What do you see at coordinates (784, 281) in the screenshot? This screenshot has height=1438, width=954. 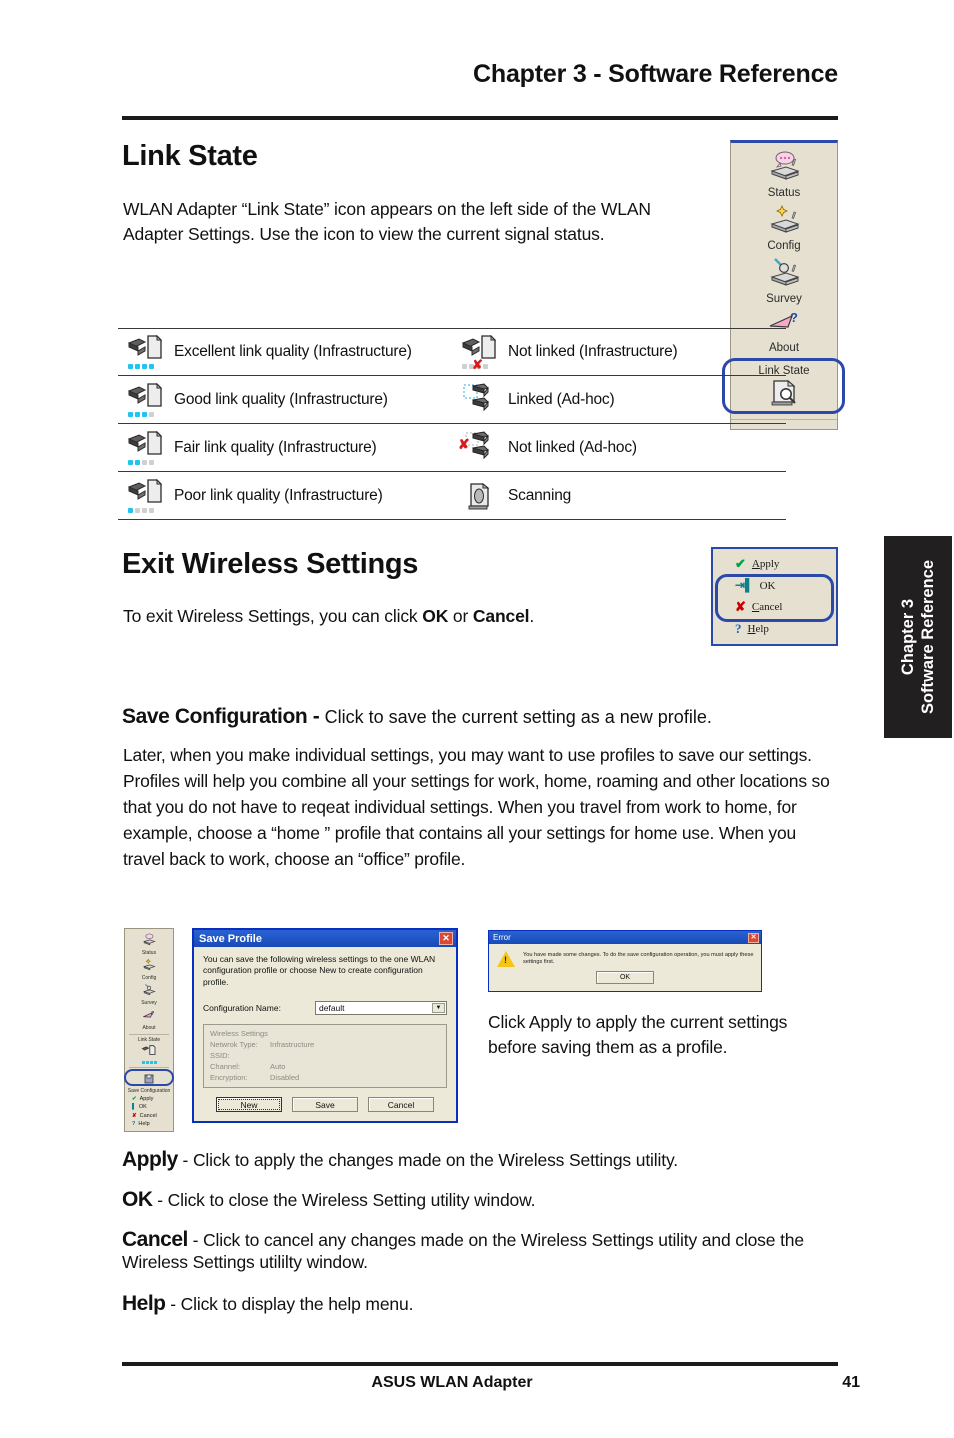 I see `toolbar-item-survey: Survey` at bounding box center [784, 281].